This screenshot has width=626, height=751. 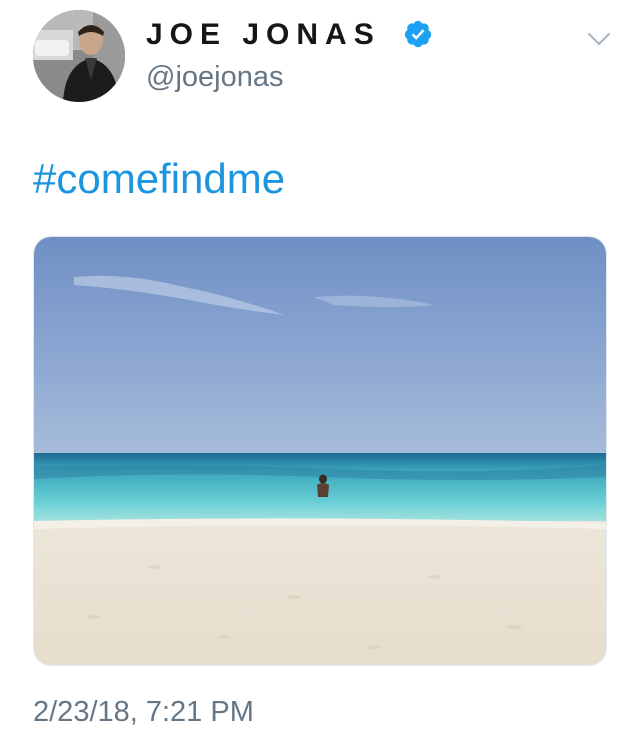 What do you see at coordinates (159, 179) in the screenshot?
I see `hashtag-link: #comefindme` at bounding box center [159, 179].